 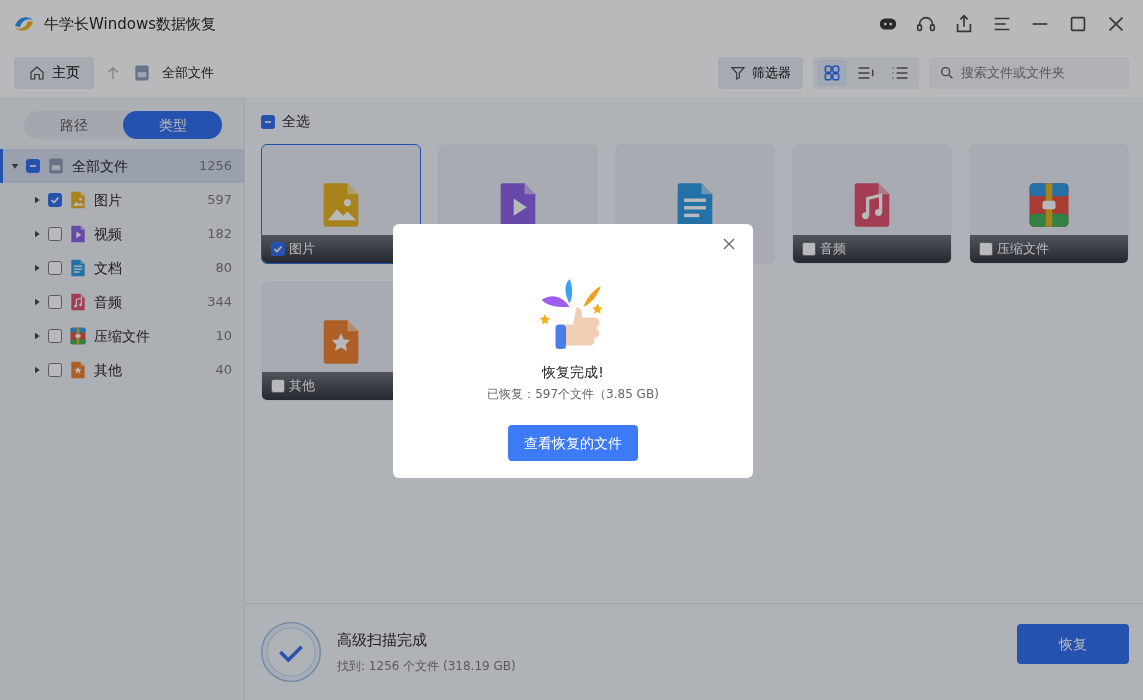 What do you see at coordinates (54, 72) in the screenshot?
I see `home-button: 主页` at bounding box center [54, 72].